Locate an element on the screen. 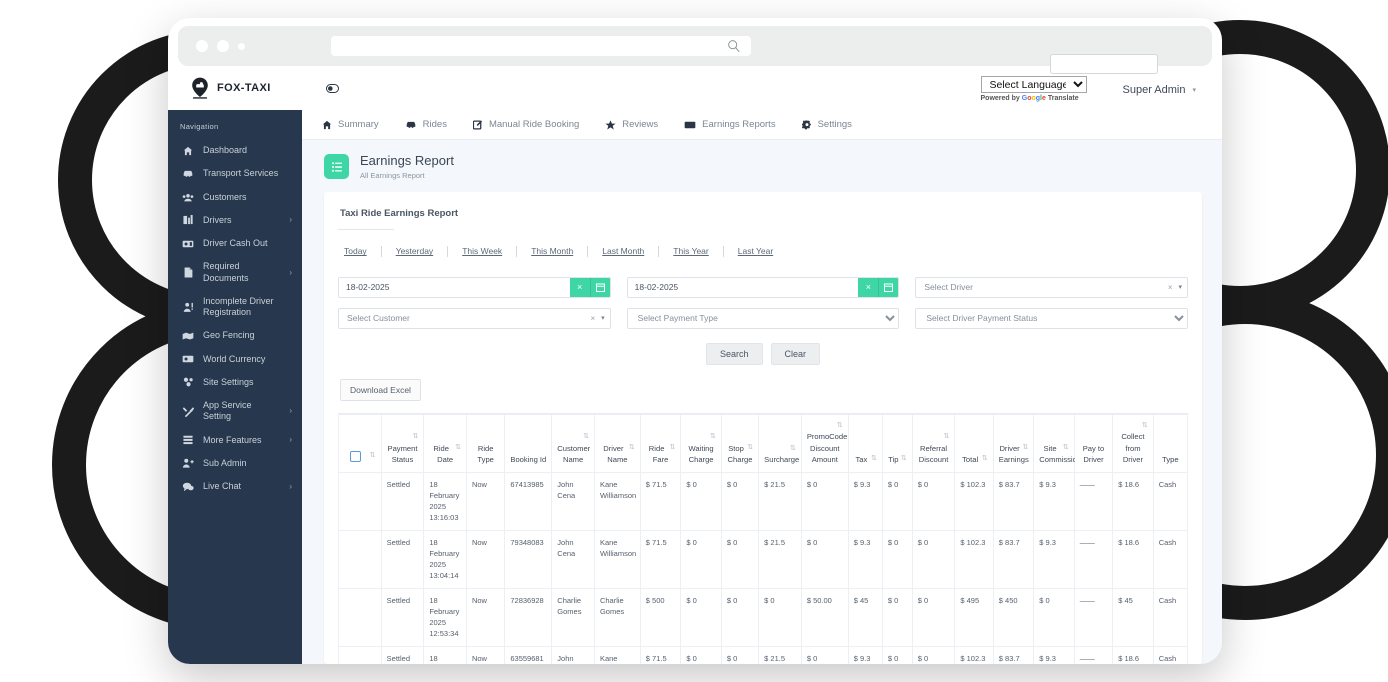 This screenshot has height=682, width=1388. column-header-type: Type is located at coordinates (1170, 443).